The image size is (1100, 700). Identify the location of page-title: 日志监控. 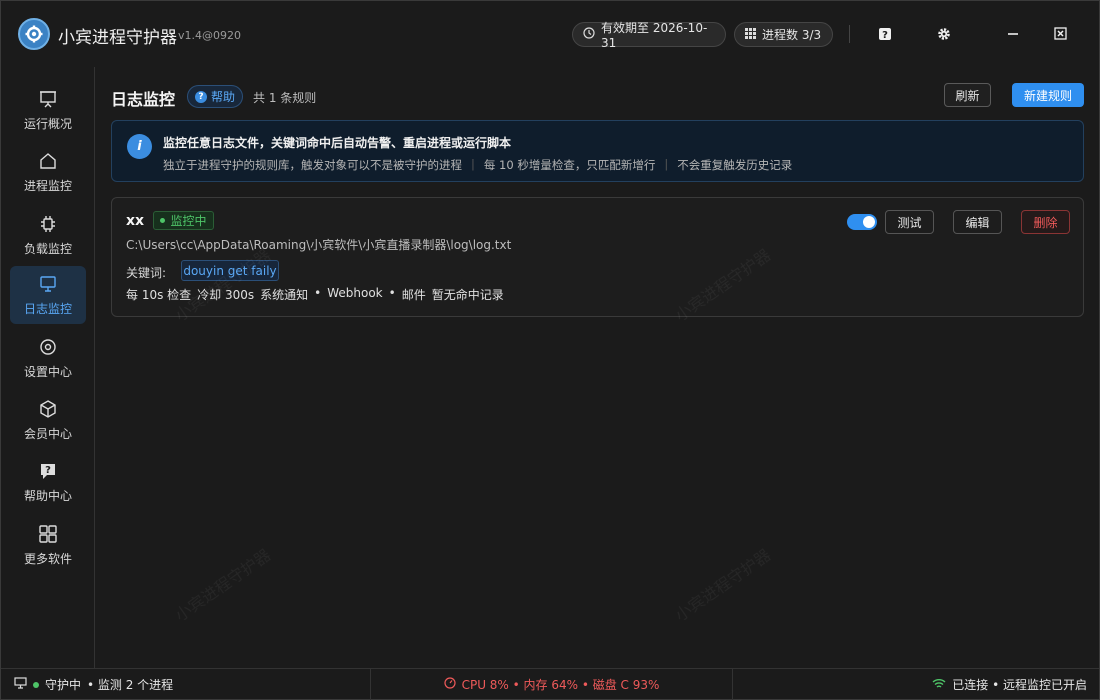
(143, 99).